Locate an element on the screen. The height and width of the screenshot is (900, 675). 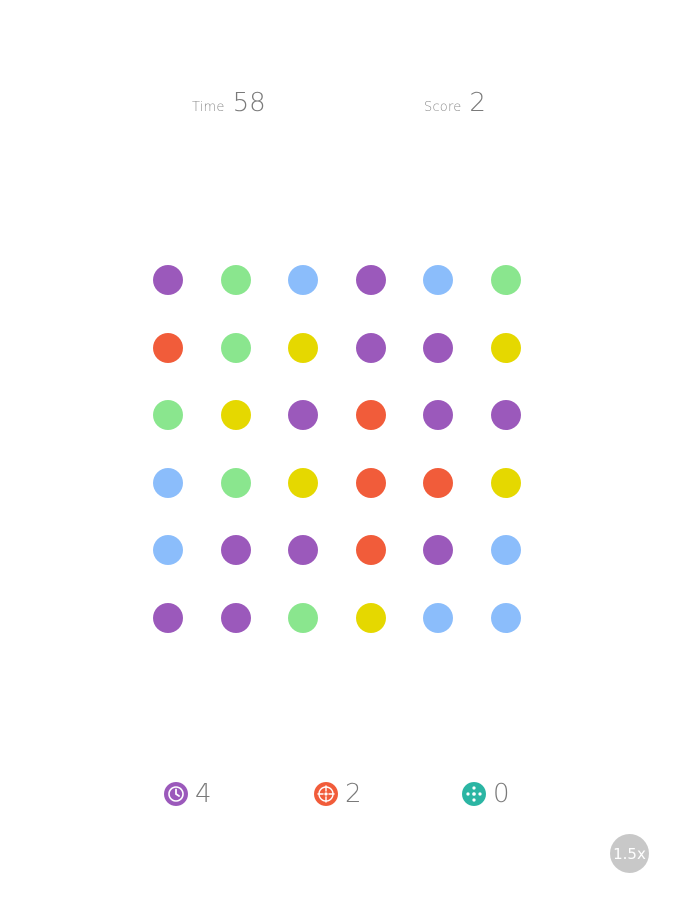
speed-button: 1.5x is located at coordinates (629, 853).